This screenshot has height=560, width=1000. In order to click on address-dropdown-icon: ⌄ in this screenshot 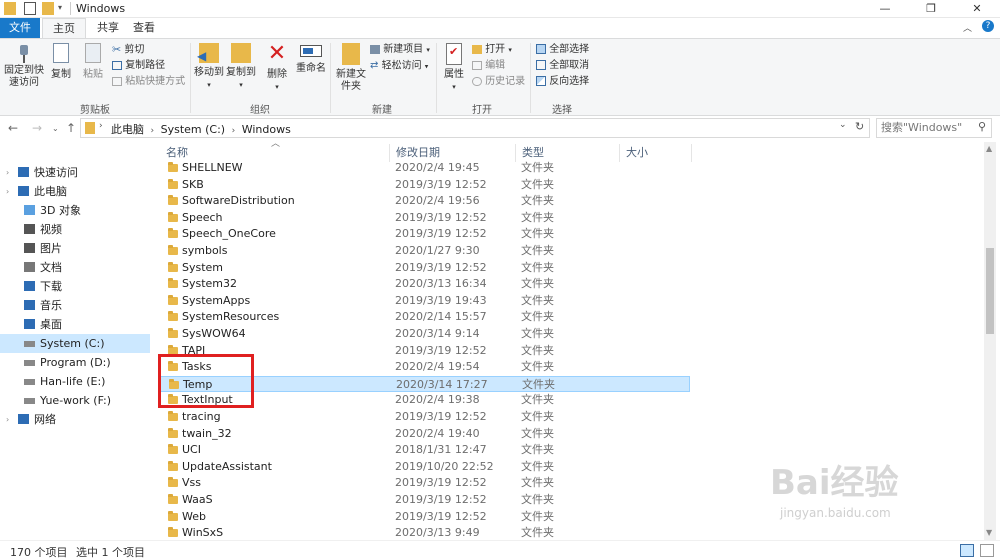, I will do `click(843, 125)`.